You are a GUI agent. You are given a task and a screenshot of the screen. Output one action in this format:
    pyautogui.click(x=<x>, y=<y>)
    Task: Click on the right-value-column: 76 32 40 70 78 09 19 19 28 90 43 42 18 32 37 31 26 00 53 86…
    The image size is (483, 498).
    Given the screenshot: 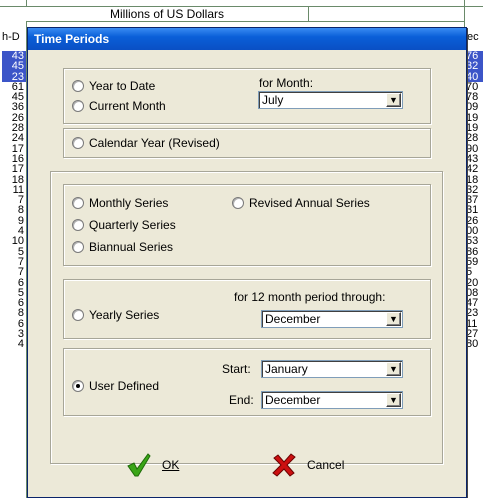 What is the action you would take?
    pyautogui.click(x=474, y=200)
    